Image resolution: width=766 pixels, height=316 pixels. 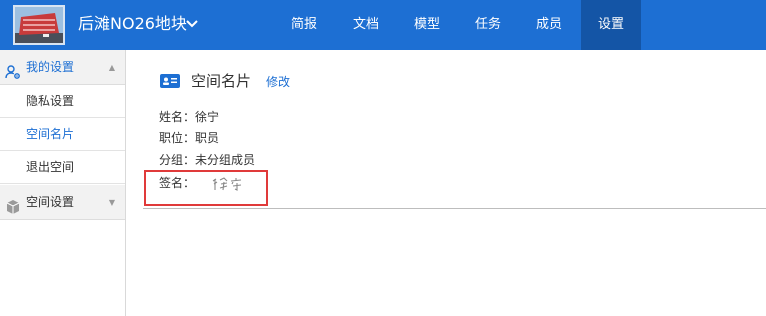 I want to click on sidebar-group-label: 空间设置, so click(x=50, y=202).